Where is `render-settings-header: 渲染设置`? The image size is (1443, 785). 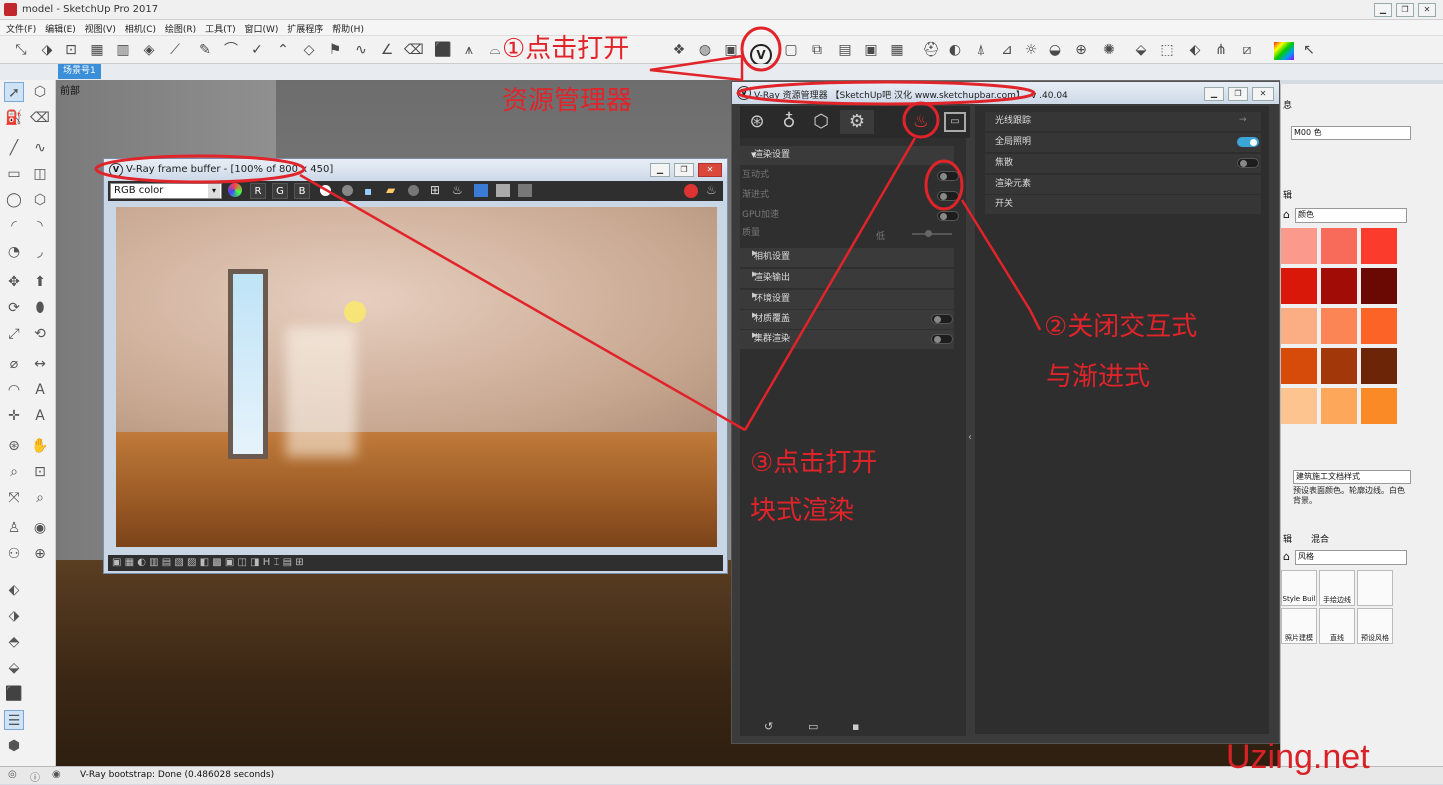
render-settings-header: 渲染设置 is located at coordinates (847, 155).